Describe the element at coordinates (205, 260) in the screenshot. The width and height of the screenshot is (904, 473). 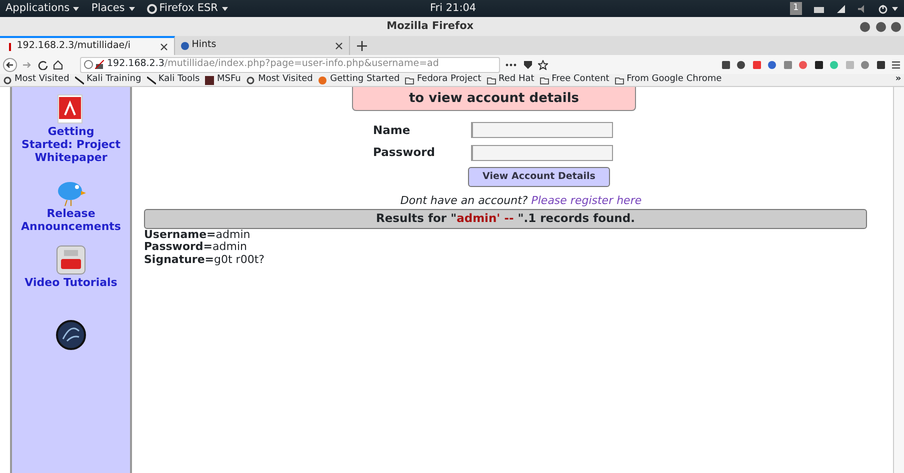
I see `result-line: Signature=g0t r00t?` at that location.